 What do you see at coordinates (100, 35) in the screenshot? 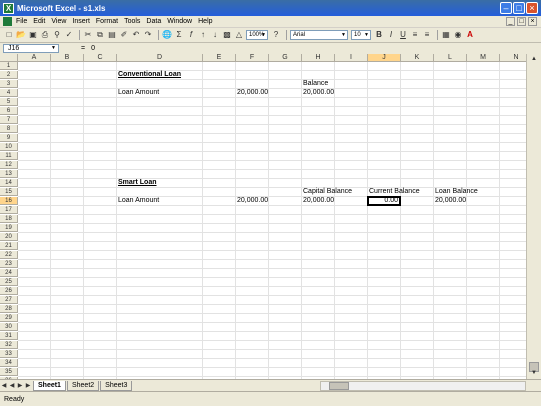
I see `copy-icon: ⧉` at bounding box center [100, 35].